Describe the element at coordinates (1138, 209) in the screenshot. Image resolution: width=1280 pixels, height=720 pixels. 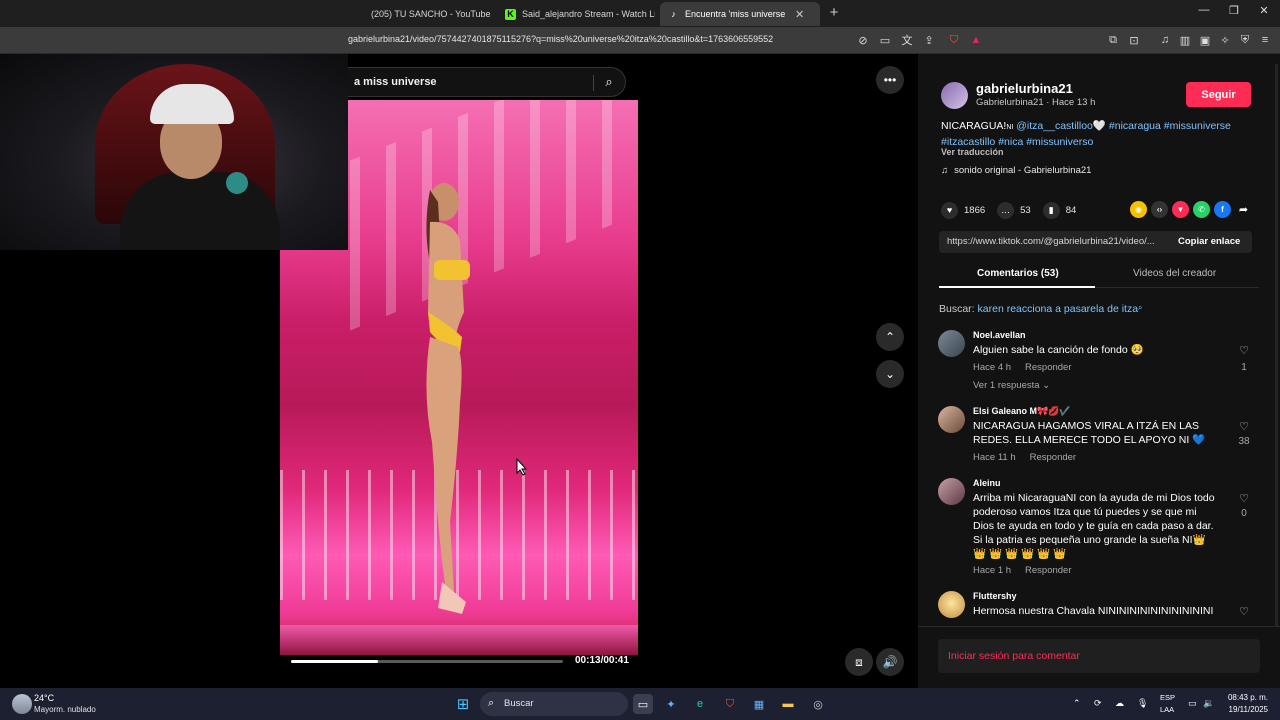
I see `coin-icon: ◉` at that location.